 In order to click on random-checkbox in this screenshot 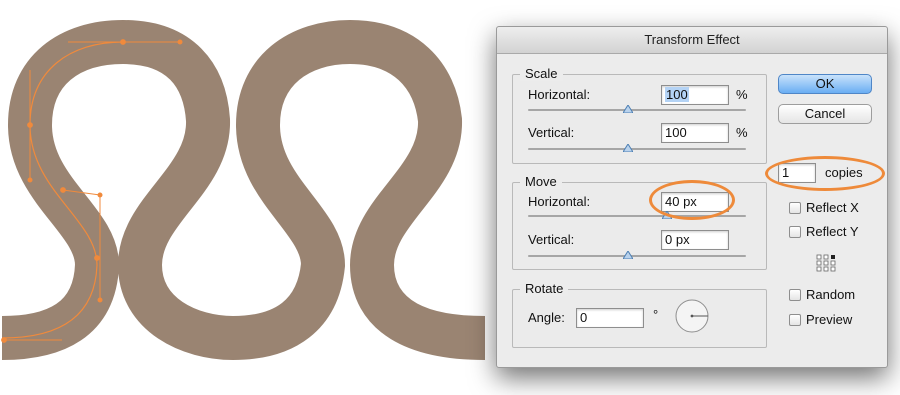, I will do `click(795, 295)`.